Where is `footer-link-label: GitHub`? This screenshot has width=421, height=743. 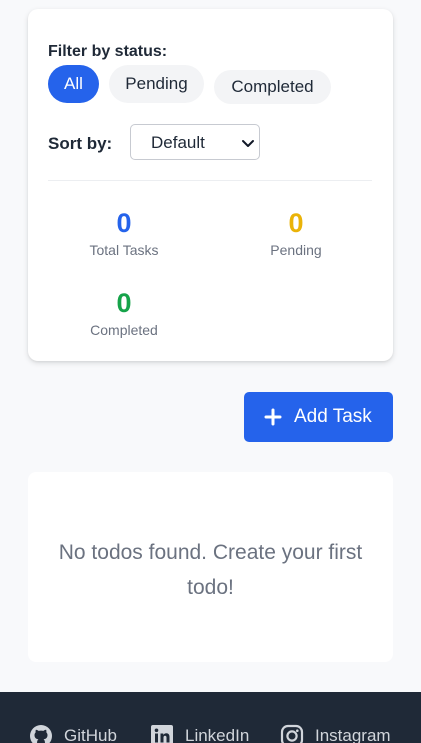
footer-link-label: GitHub is located at coordinates (90, 734).